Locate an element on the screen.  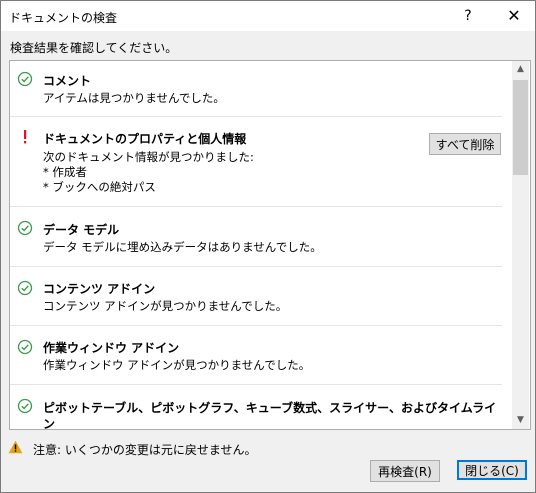
result-item-comments: コメント アイテムは見つかりませんでした。 is located at coordinates (256, 89).